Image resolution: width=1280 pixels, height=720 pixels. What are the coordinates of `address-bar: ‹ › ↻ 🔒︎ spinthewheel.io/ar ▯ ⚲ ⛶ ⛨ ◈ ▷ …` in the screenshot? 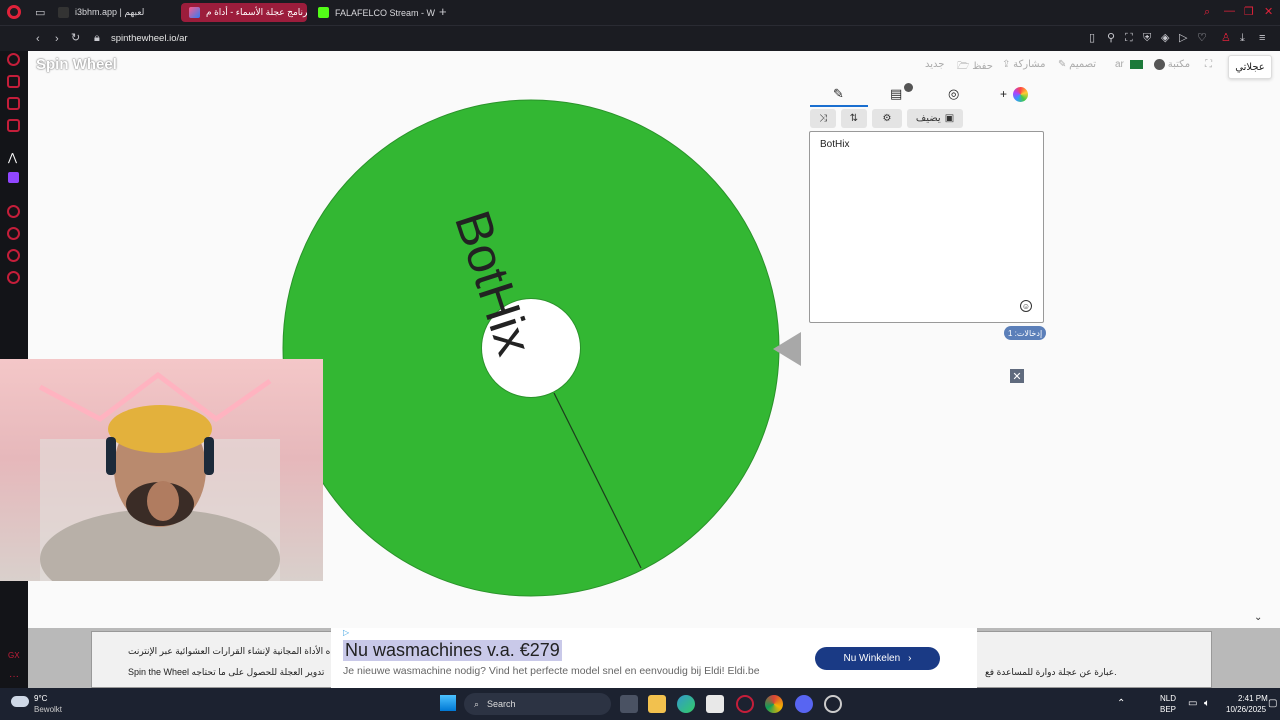 It's located at (640, 38).